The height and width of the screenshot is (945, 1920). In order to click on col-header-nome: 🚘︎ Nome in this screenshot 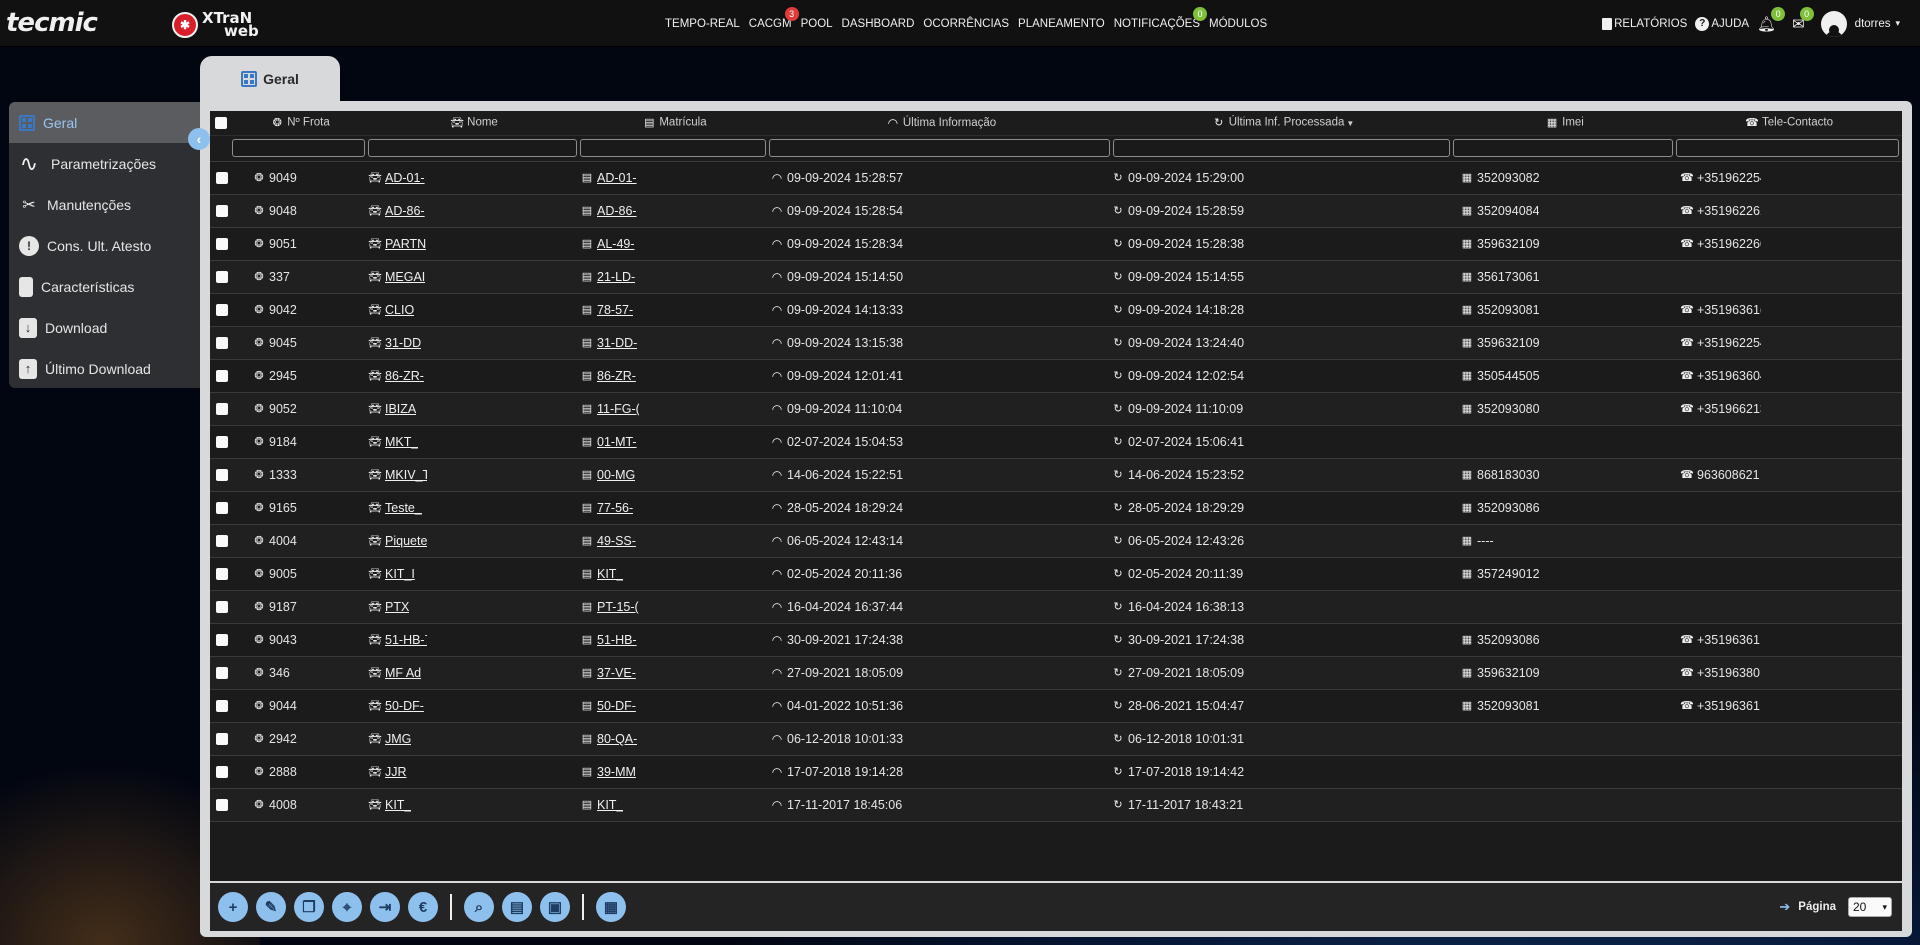, I will do `click(474, 123)`.